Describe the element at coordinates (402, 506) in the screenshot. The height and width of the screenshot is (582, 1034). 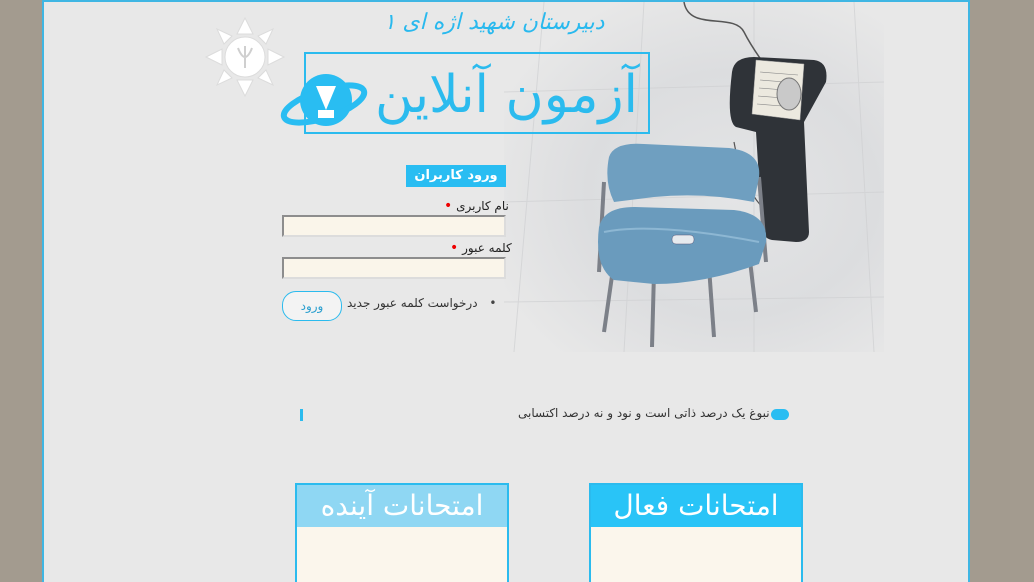
I see `future-exams-title: امتحانات آینده` at that location.